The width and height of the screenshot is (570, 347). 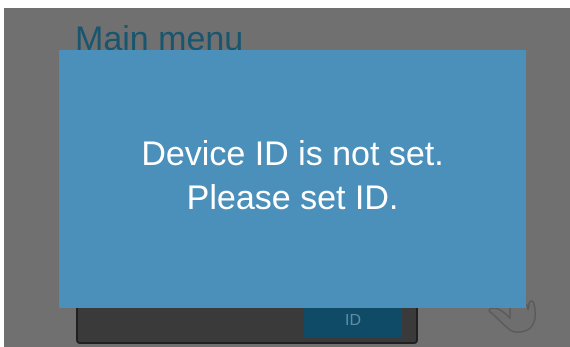 What do you see at coordinates (353, 321) in the screenshot?
I see `id-button: ID` at bounding box center [353, 321].